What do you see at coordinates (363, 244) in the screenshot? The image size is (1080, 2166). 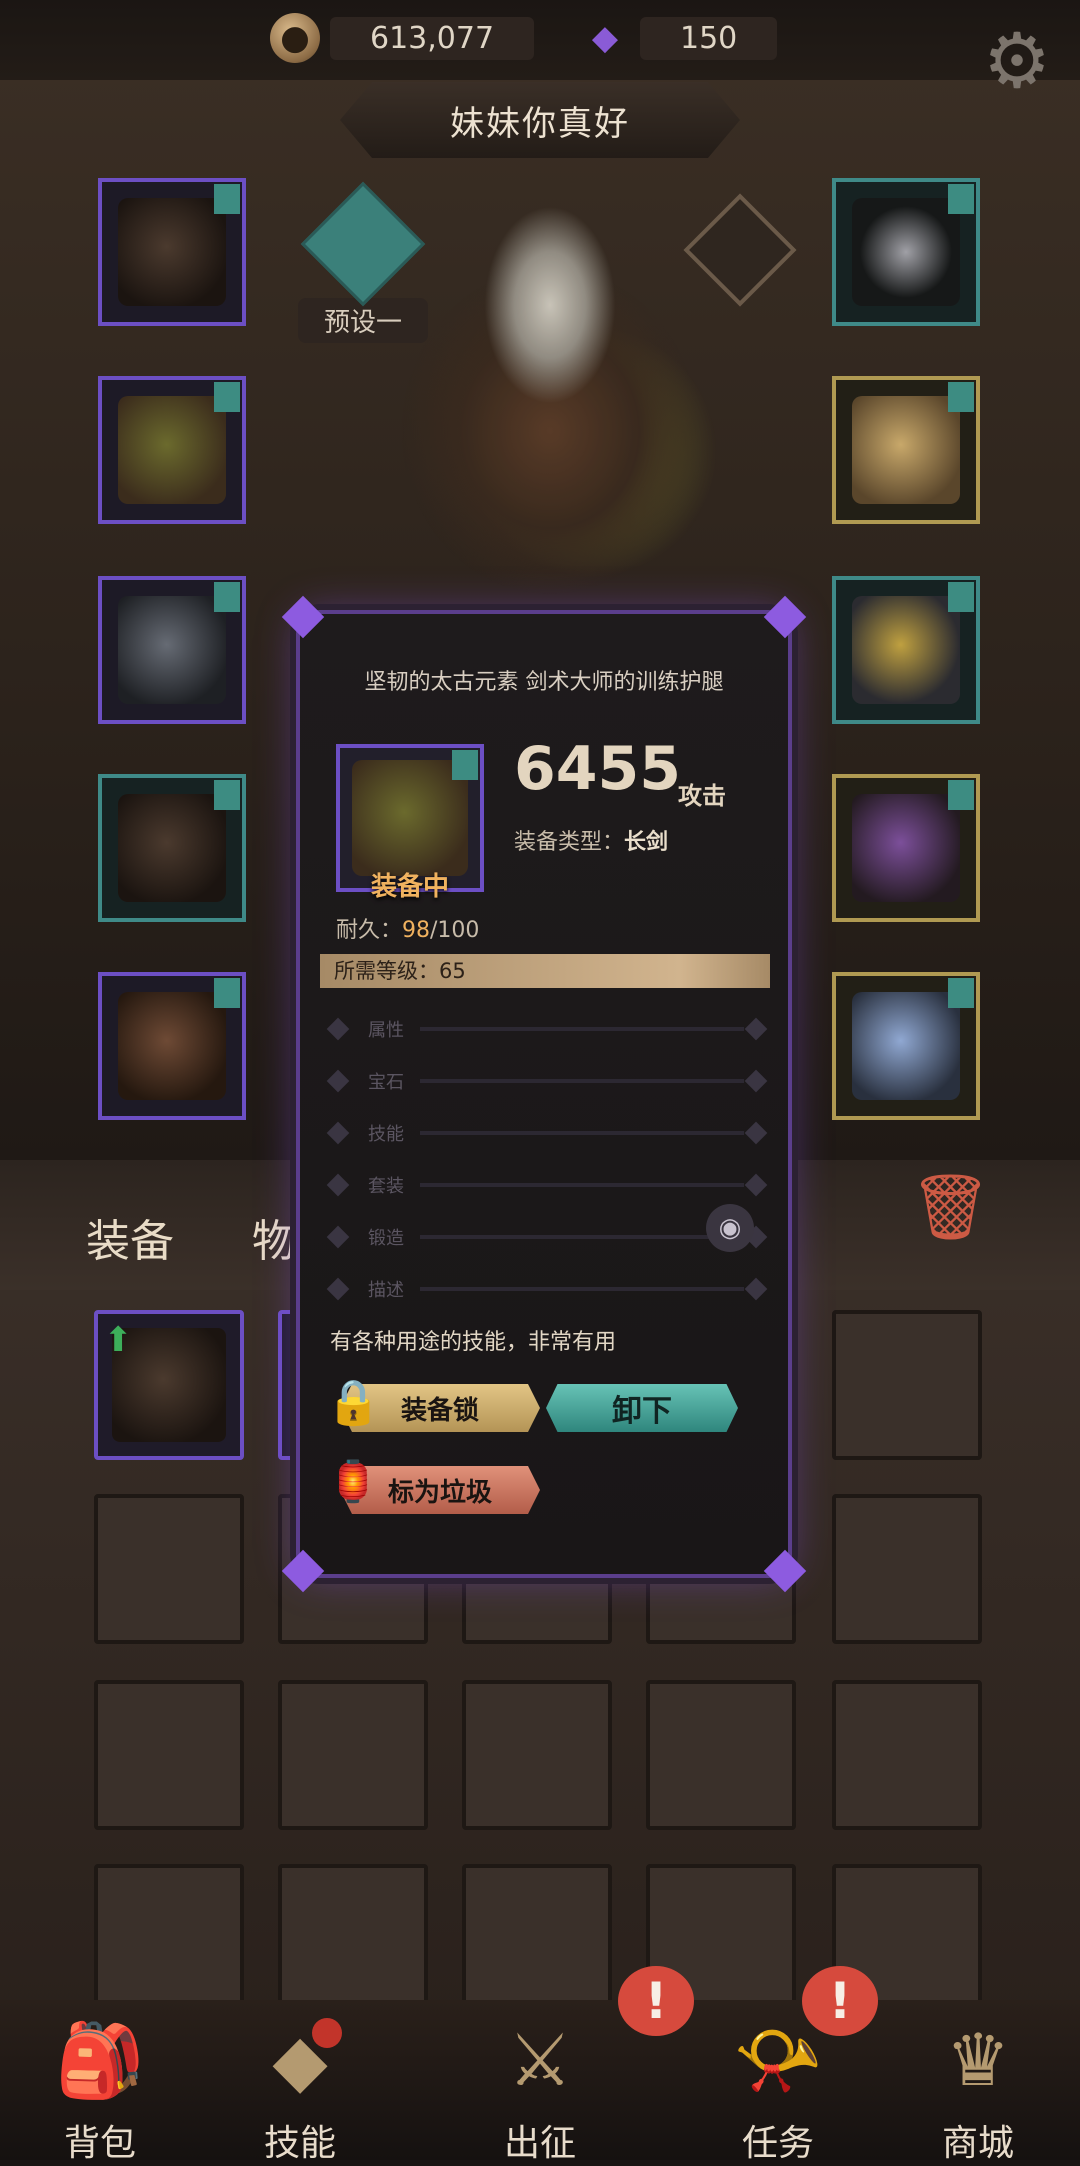 I see `preset-emblem-icon` at bounding box center [363, 244].